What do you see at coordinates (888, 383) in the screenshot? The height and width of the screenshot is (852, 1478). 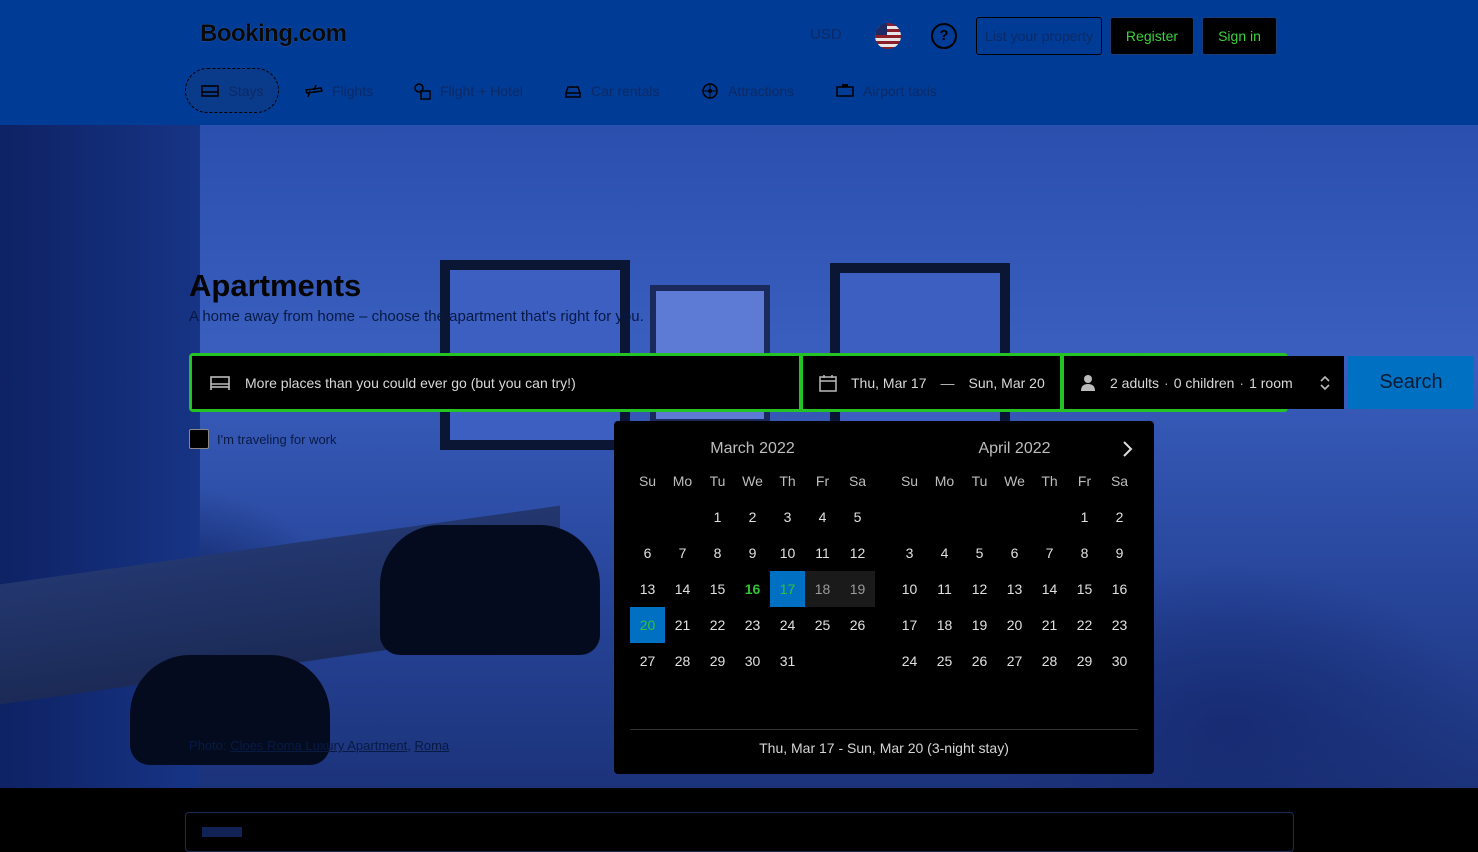 I see `checkin-date: Thu, Mar 17` at bounding box center [888, 383].